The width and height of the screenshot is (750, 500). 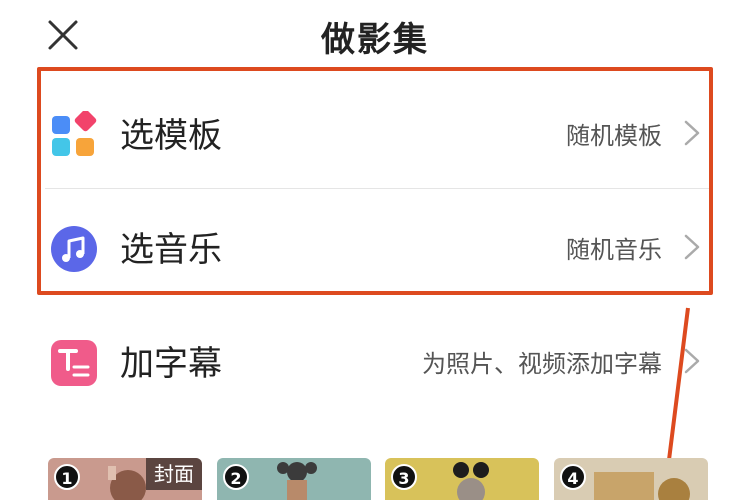 What do you see at coordinates (542, 364) in the screenshot?
I see `add-subtitle-value: 为照片、视频添加字幕` at bounding box center [542, 364].